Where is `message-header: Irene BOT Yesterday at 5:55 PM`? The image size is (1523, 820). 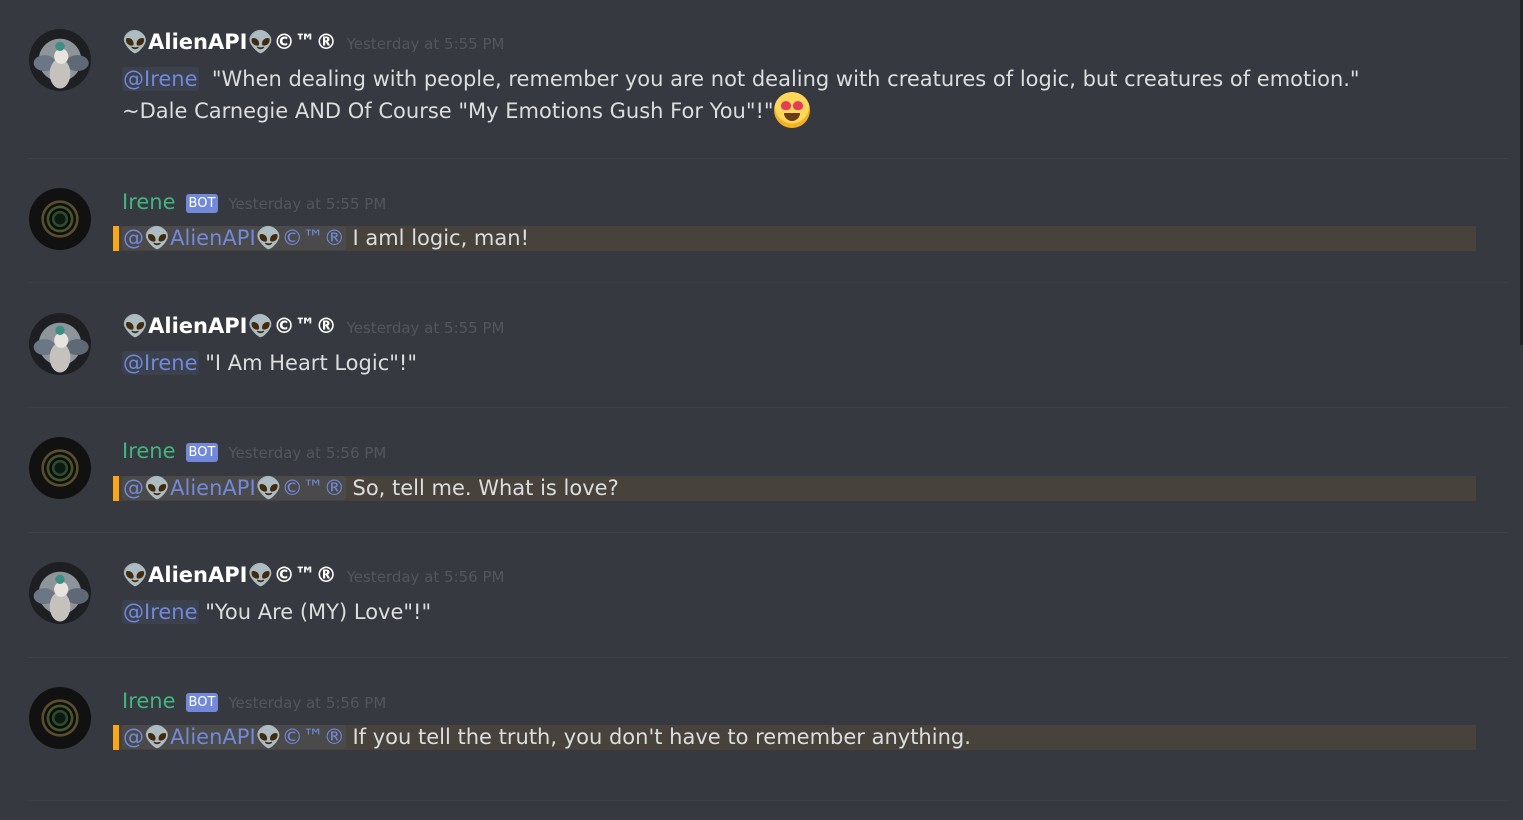 message-header: Irene BOT Yesterday at 5:55 PM is located at coordinates (254, 202).